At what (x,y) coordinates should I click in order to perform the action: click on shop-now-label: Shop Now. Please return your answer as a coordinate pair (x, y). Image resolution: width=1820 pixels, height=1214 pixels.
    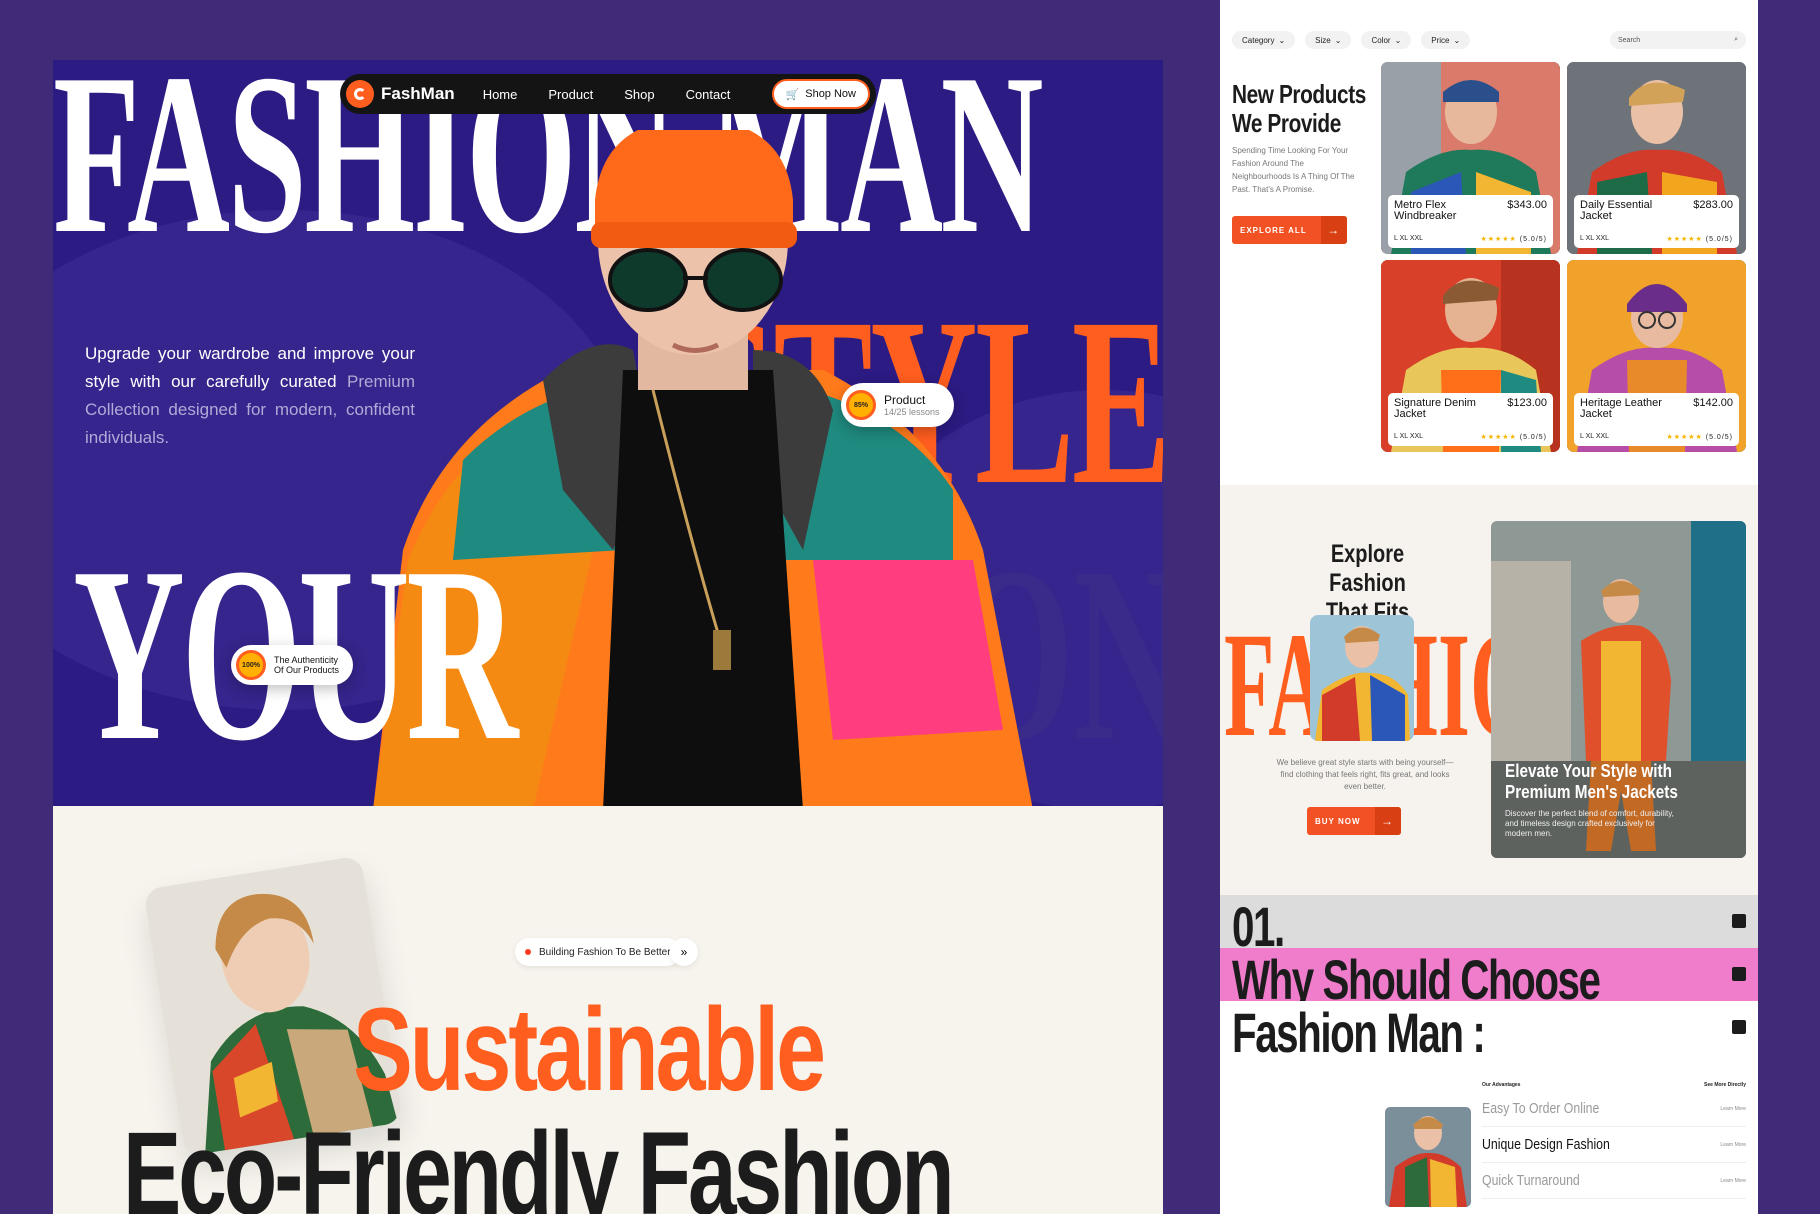
    Looking at the image, I should click on (830, 94).